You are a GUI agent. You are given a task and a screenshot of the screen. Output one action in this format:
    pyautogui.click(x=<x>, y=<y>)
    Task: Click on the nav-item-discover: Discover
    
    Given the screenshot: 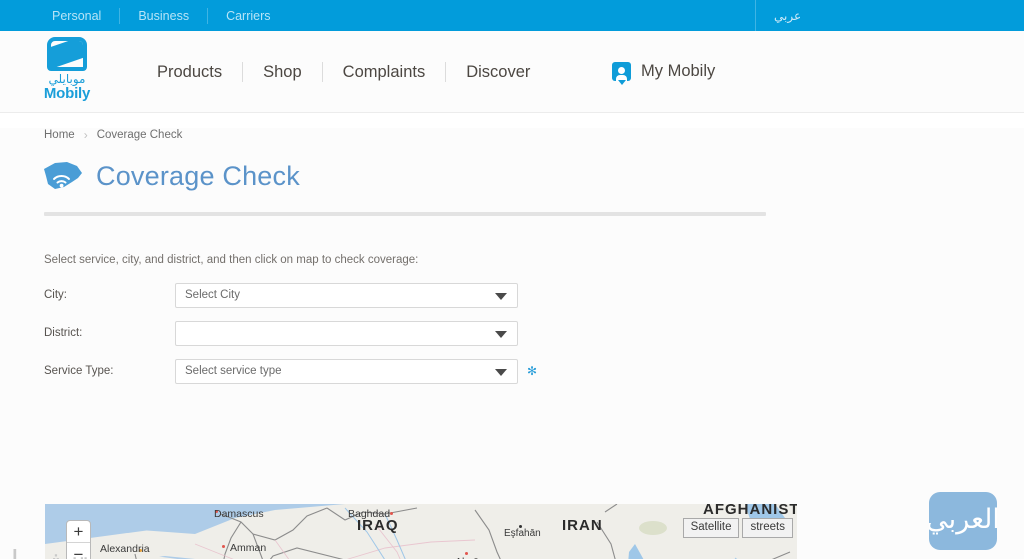 What is the action you would take?
    pyautogui.click(x=498, y=72)
    